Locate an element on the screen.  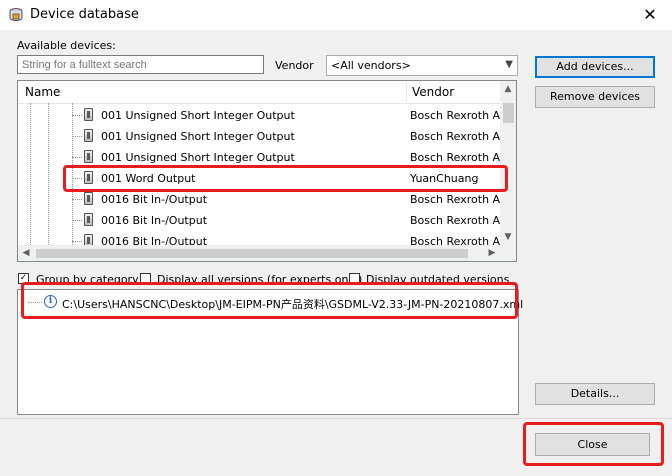
display-outdated-checkbox is located at coordinates (354, 278).